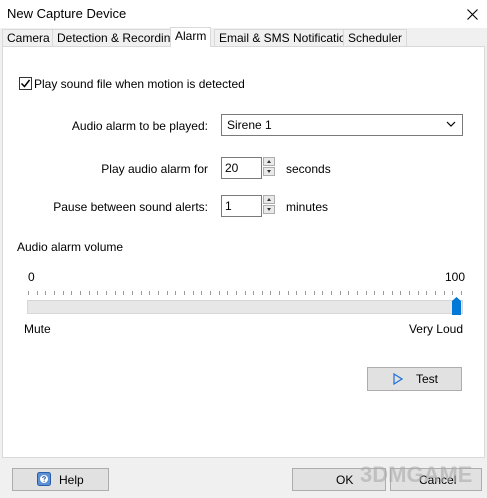 The image size is (487, 498). I want to click on volume-label: Audio alarm volume, so click(70, 247).